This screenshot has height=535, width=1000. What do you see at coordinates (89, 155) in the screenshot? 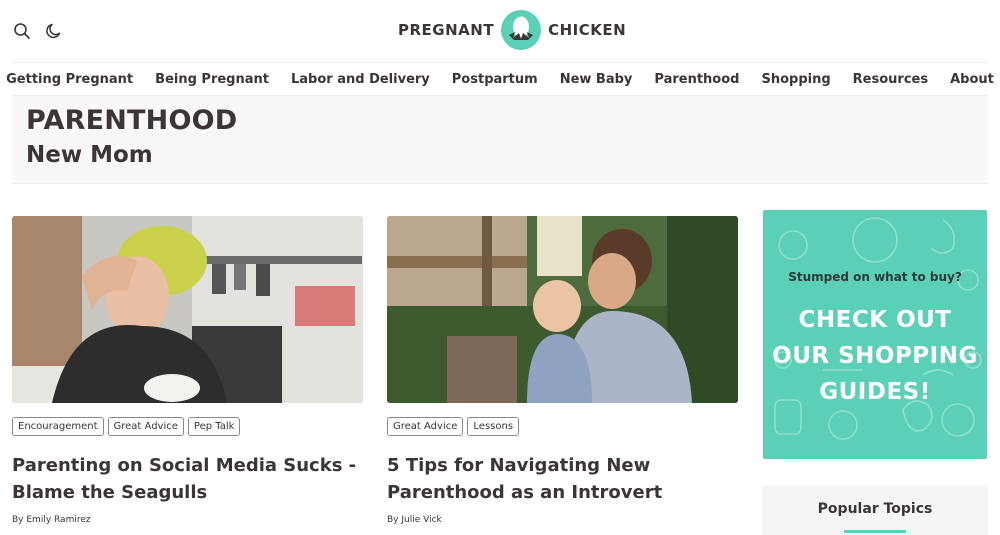
I see `page-subtitle: New Mom` at bounding box center [89, 155].